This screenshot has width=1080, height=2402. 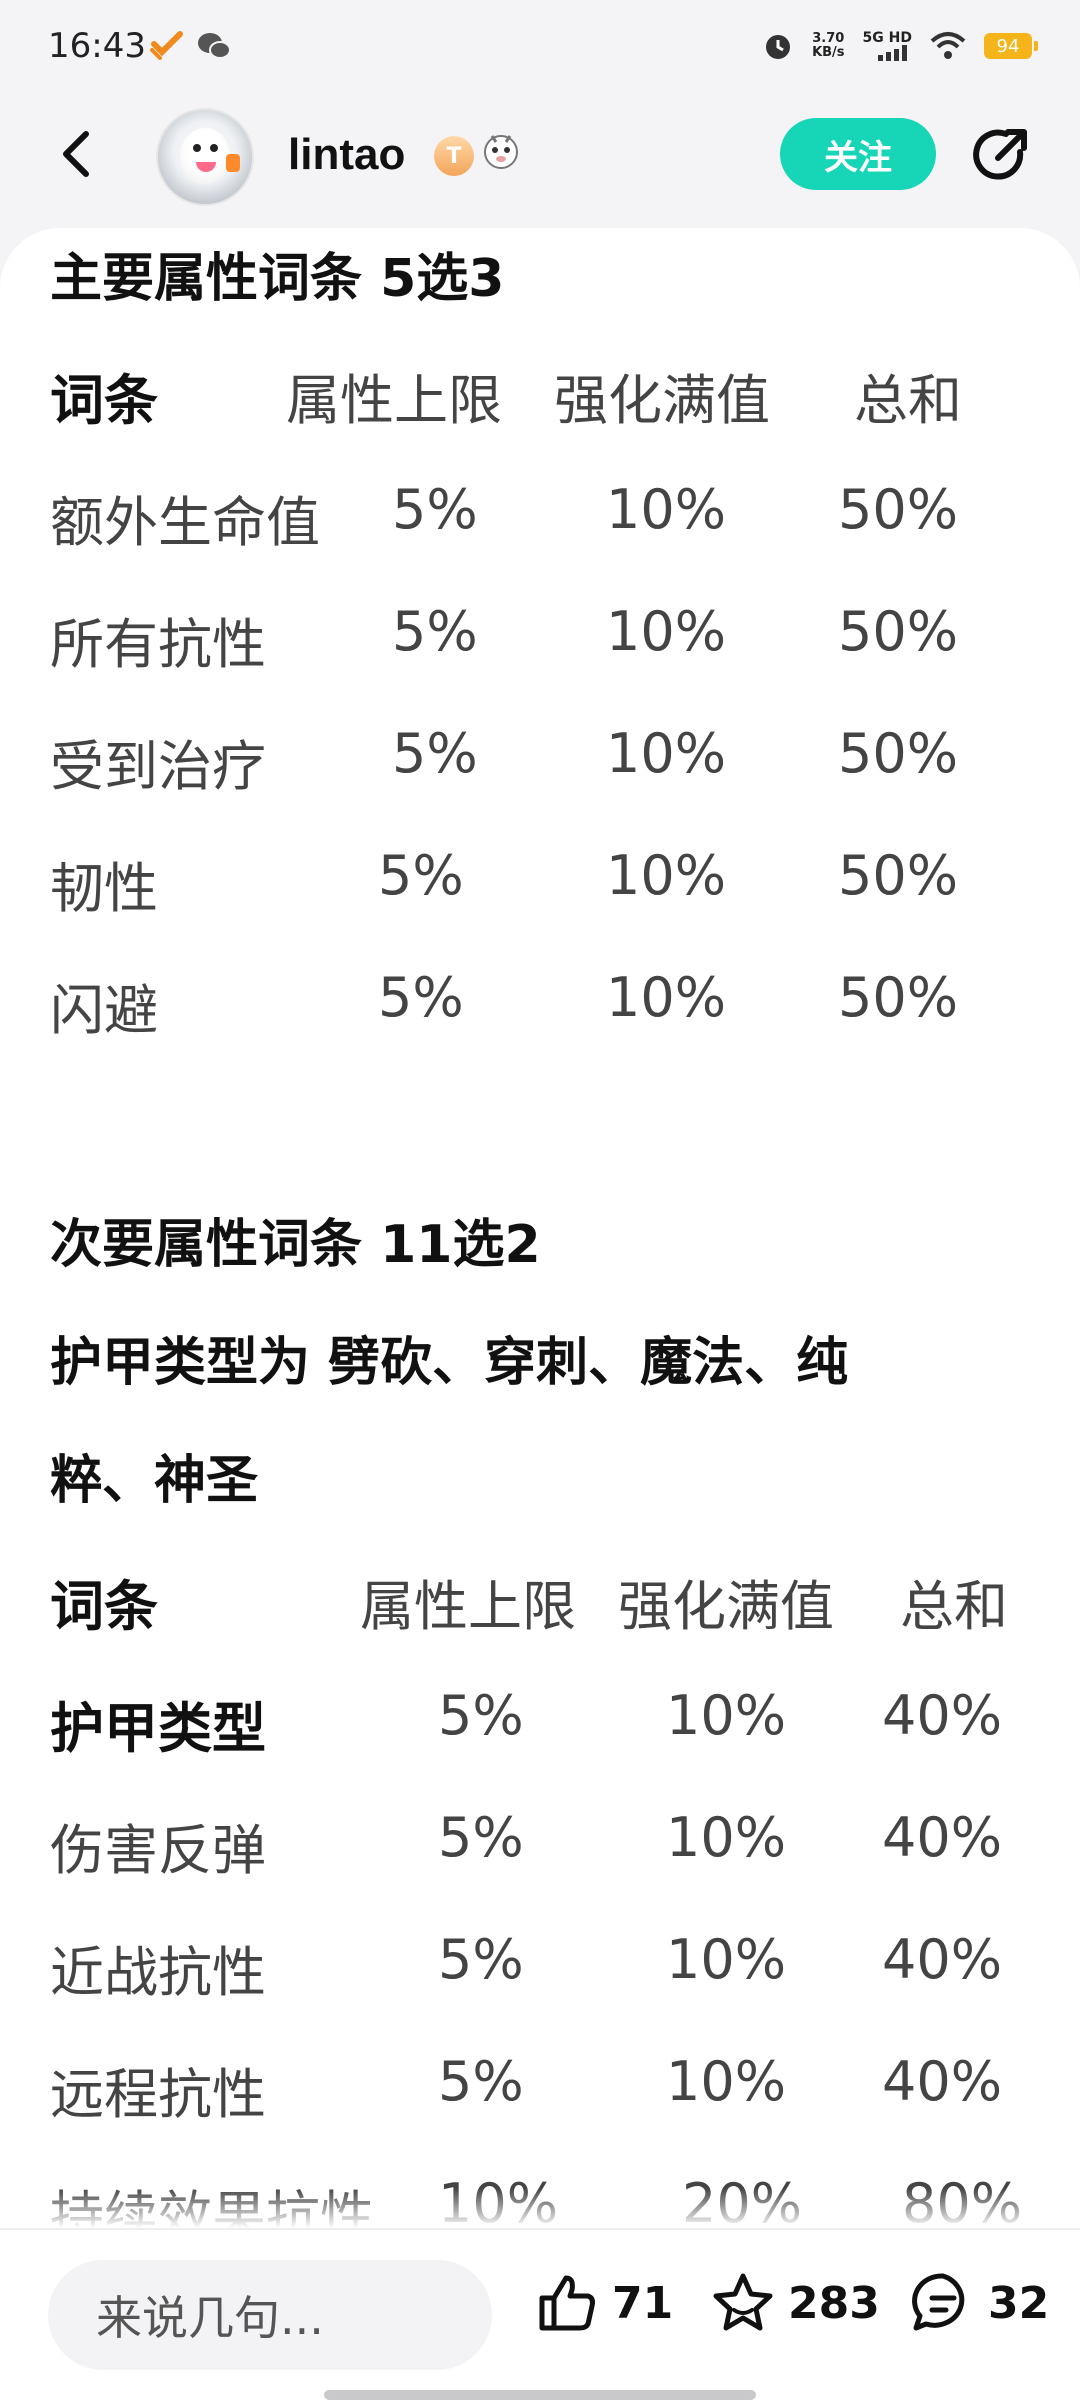 I want to click on secondary-header-name: 词条, so click(x=104, y=1606).